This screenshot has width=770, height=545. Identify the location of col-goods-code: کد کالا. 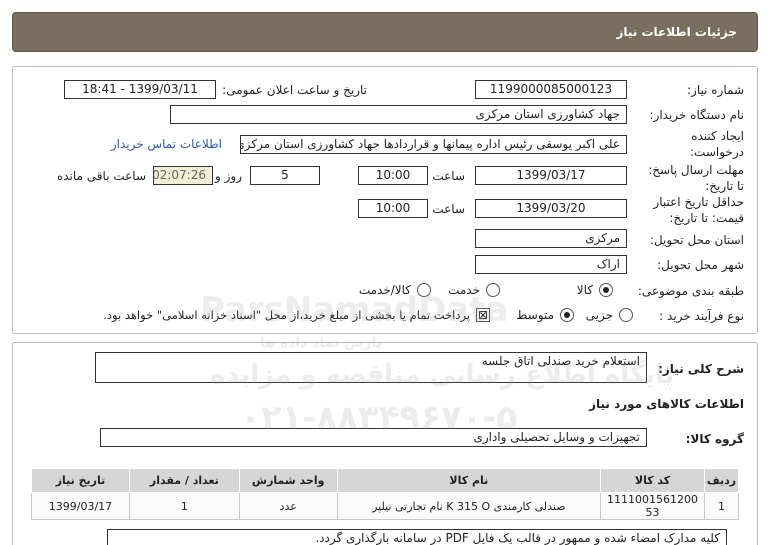
(653, 480).